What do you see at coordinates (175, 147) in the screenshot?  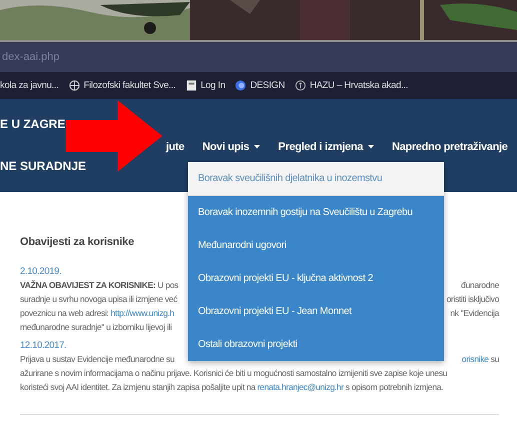 I see `nav-menu-item: jute` at bounding box center [175, 147].